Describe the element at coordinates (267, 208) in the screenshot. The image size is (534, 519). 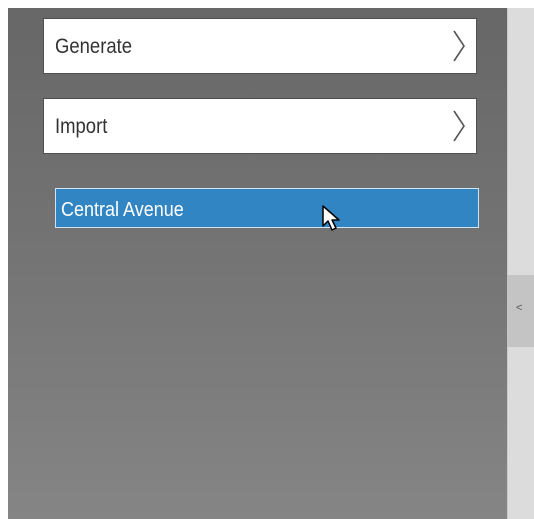
I see `list-item-central-avenue: Central Avenue` at that location.